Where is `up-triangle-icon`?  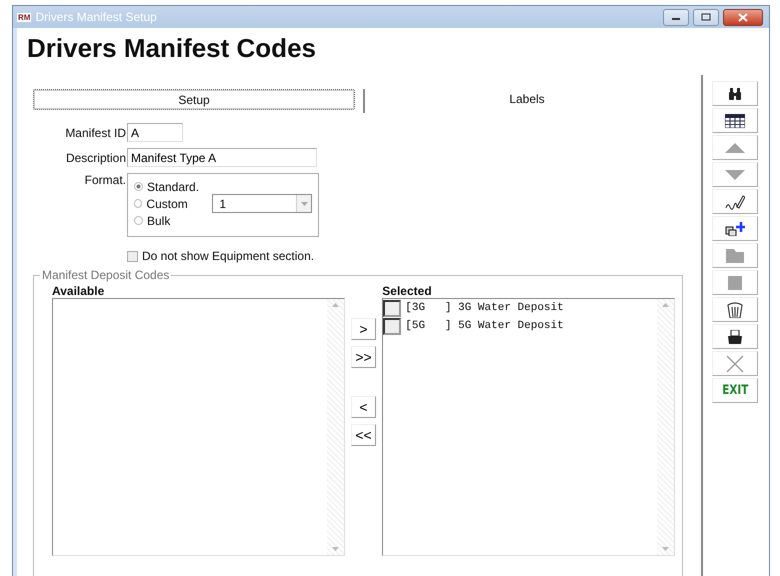
up-triangle-icon is located at coordinates (735, 147).